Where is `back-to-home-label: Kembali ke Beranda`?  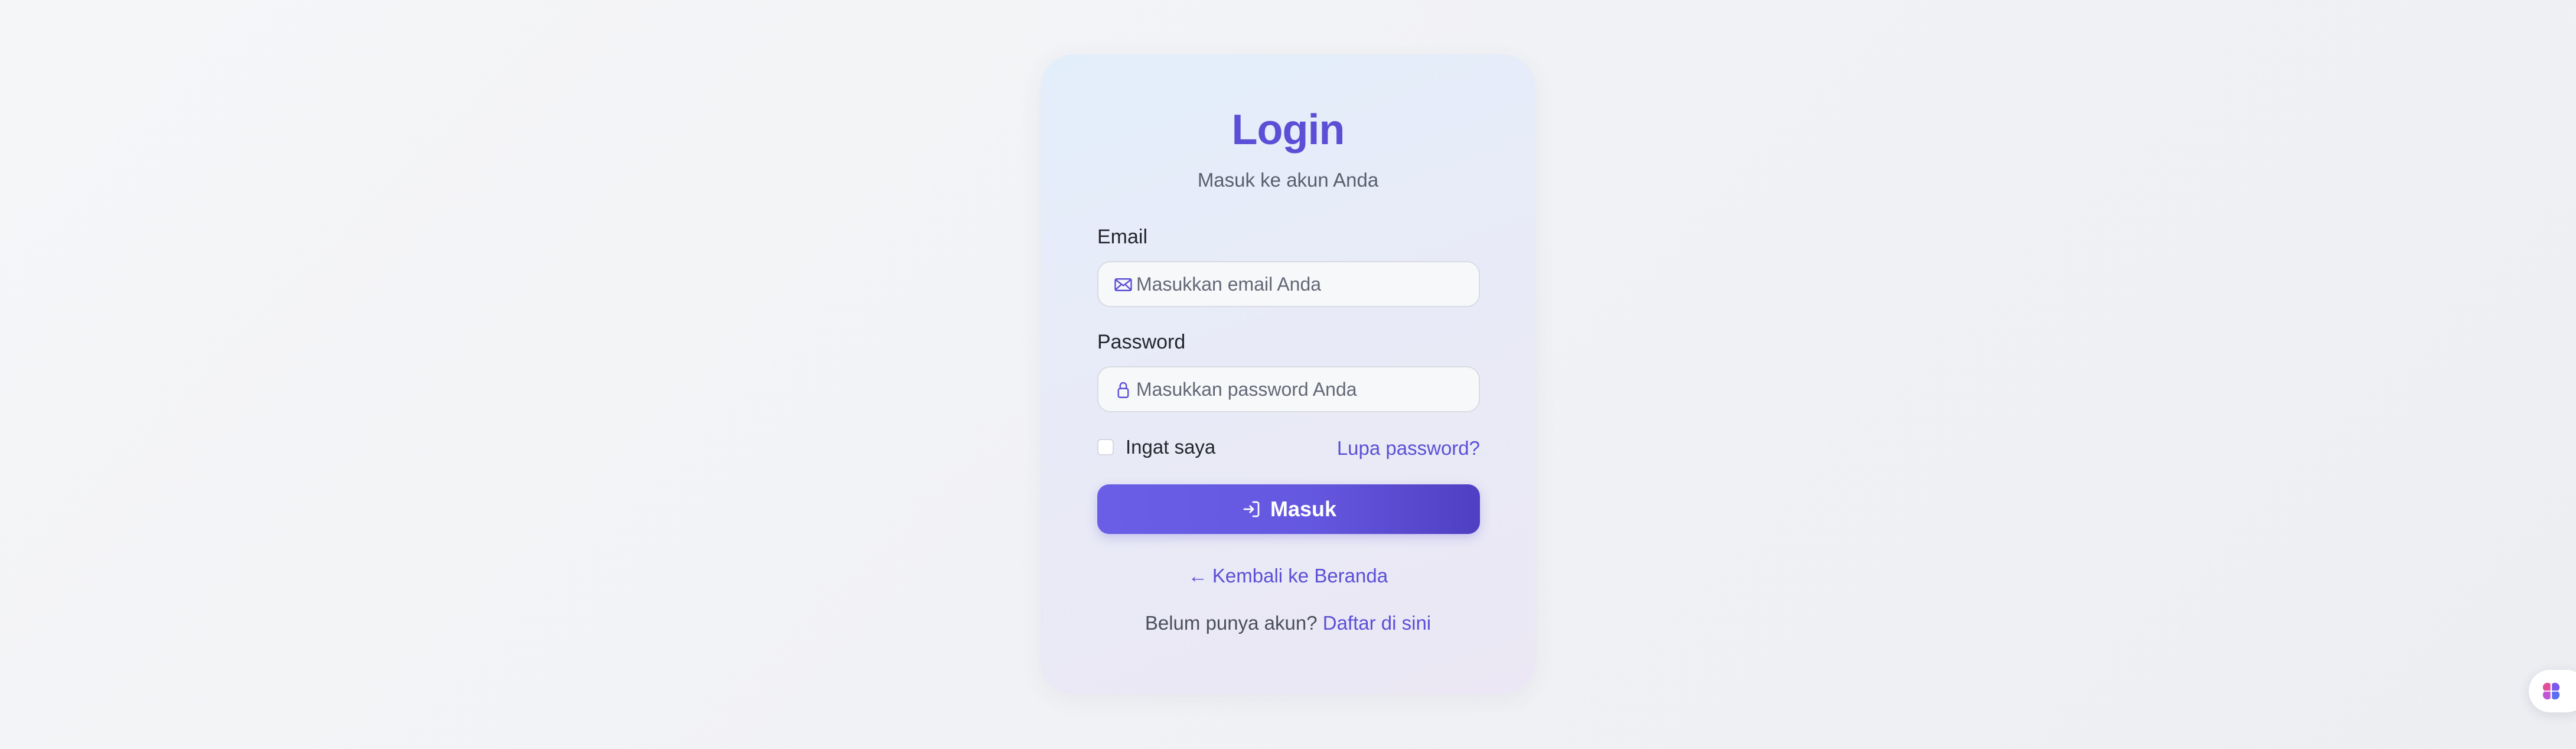
back-to-home-label: Kembali ke Beranda is located at coordinates (1300, 576).